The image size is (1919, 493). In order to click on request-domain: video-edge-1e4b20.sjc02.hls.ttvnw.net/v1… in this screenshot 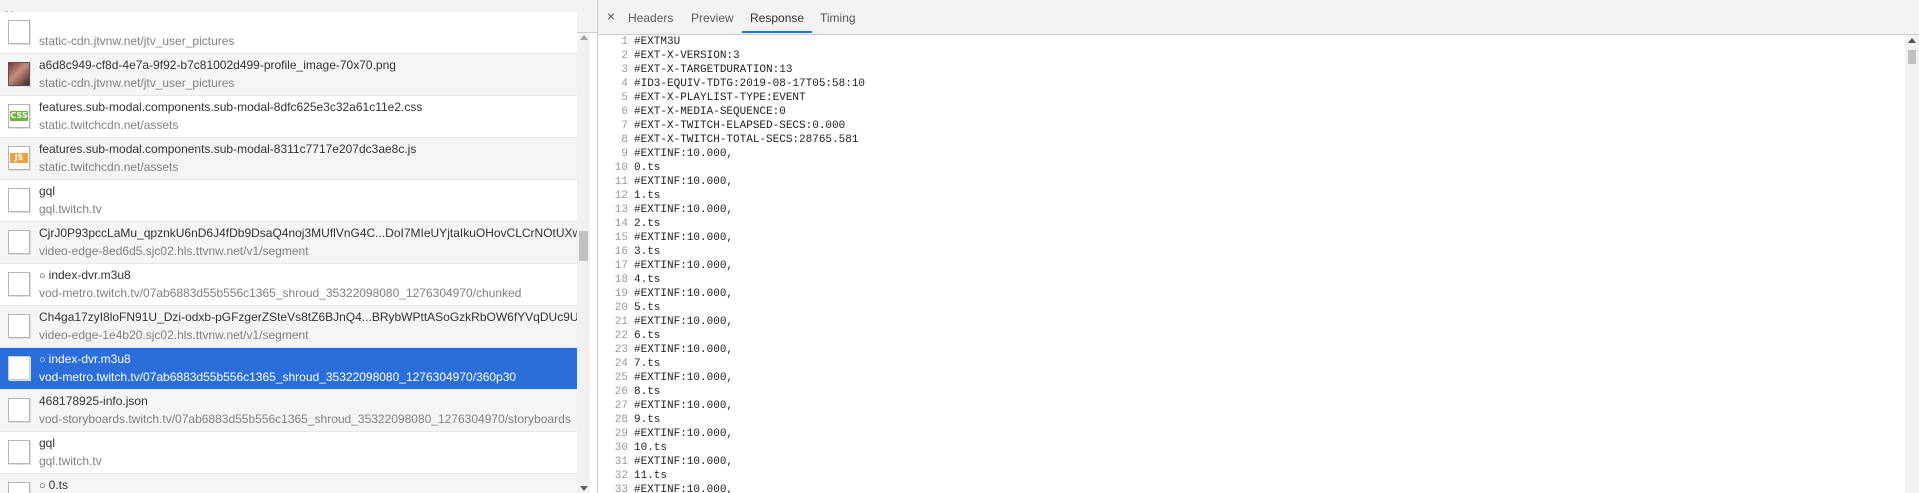, I will do `click(174, 335)`.